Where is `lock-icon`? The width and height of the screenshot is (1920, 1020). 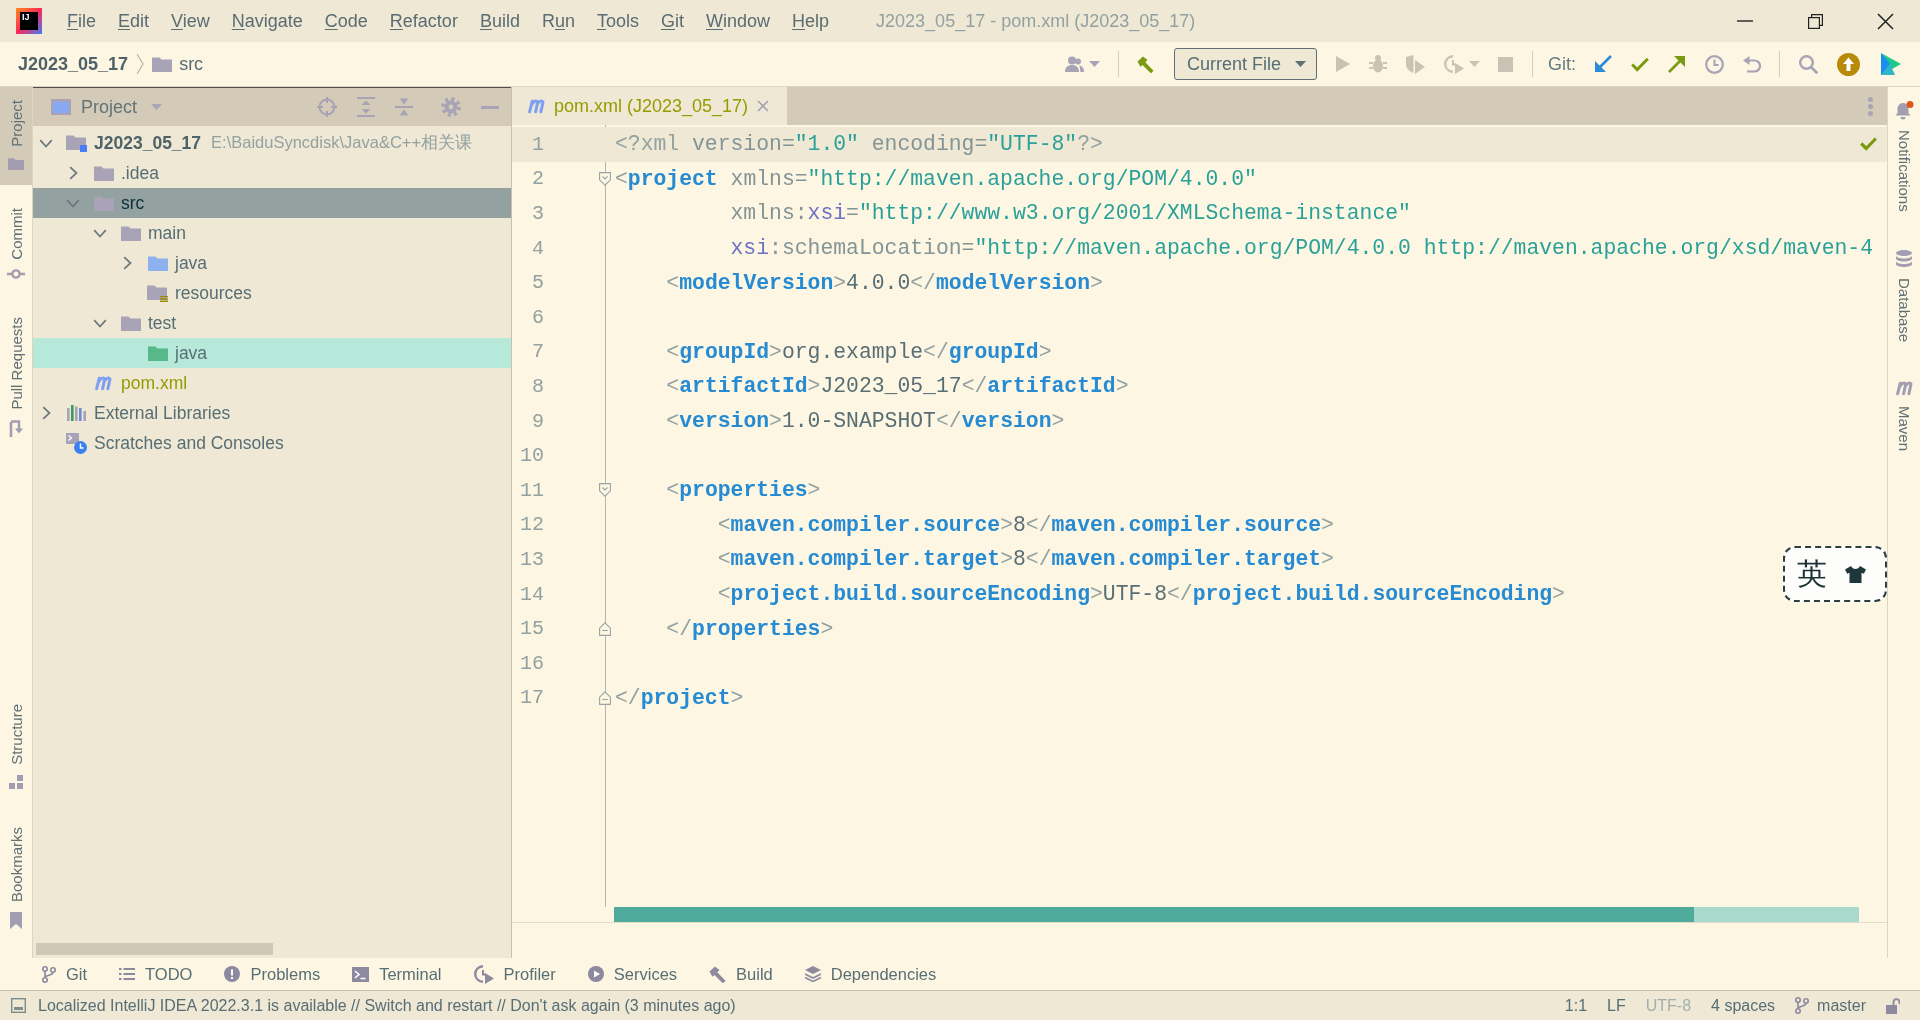 lock-icon is located at coordinates (1893, 1005).